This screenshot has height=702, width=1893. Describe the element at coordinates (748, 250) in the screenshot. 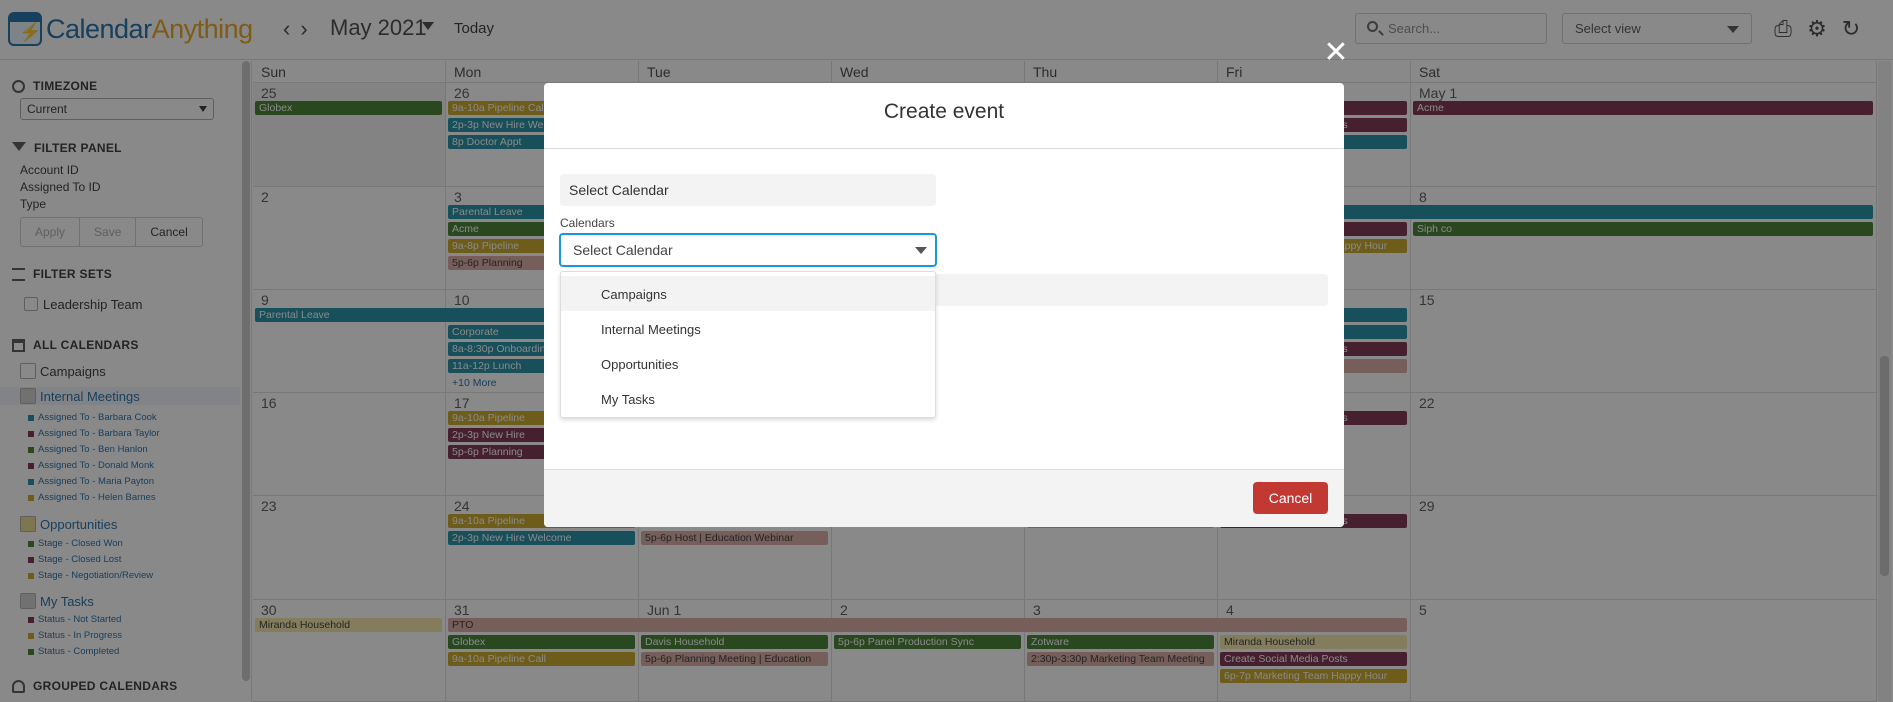

I see `calendar-combobox: Select Calendar` at that location.